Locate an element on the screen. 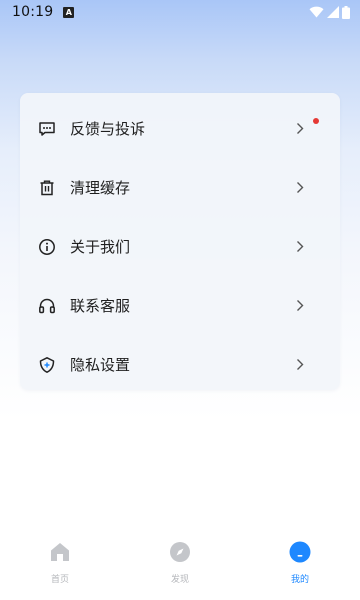  notification-icon: A is located at coordinates (69, 12).